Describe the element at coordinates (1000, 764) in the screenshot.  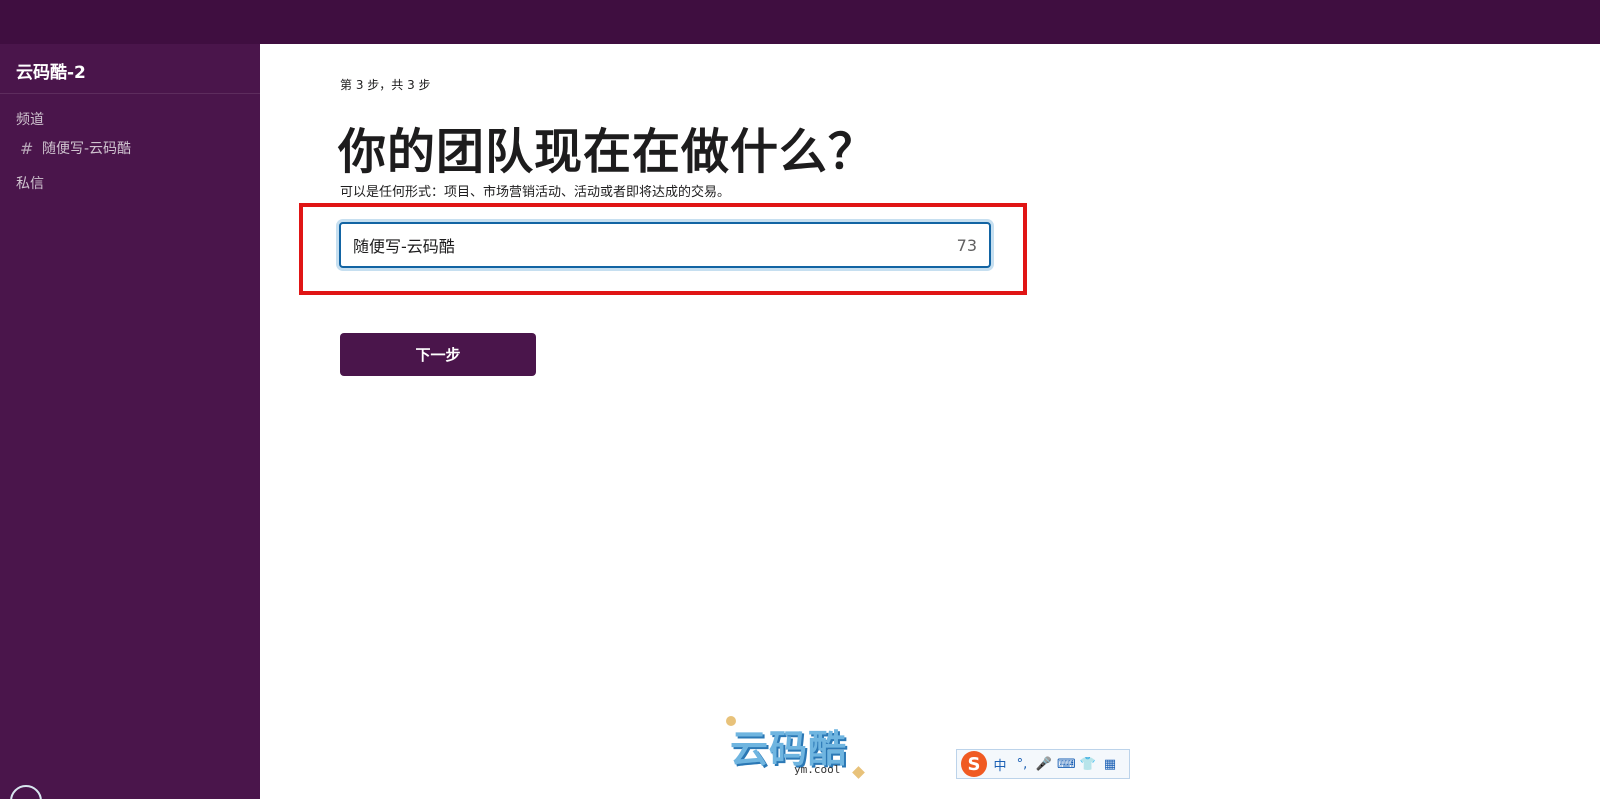
I see `chinese-mode-icon: 中` at that location.